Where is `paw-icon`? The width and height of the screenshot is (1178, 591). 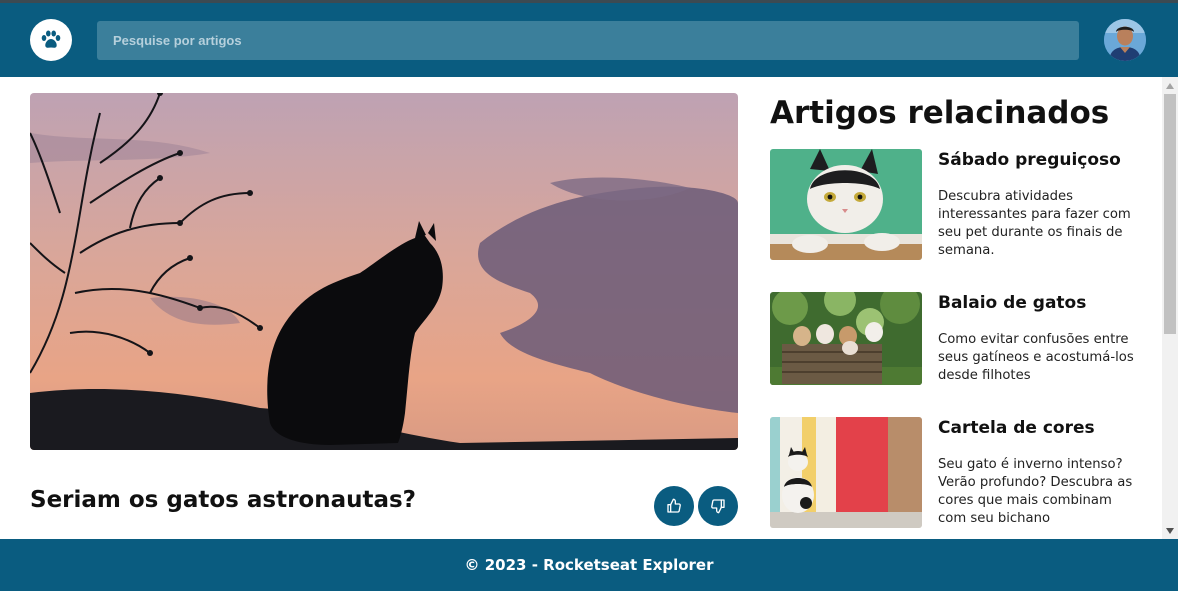
paw-icon is located at coordinates (51, 39).